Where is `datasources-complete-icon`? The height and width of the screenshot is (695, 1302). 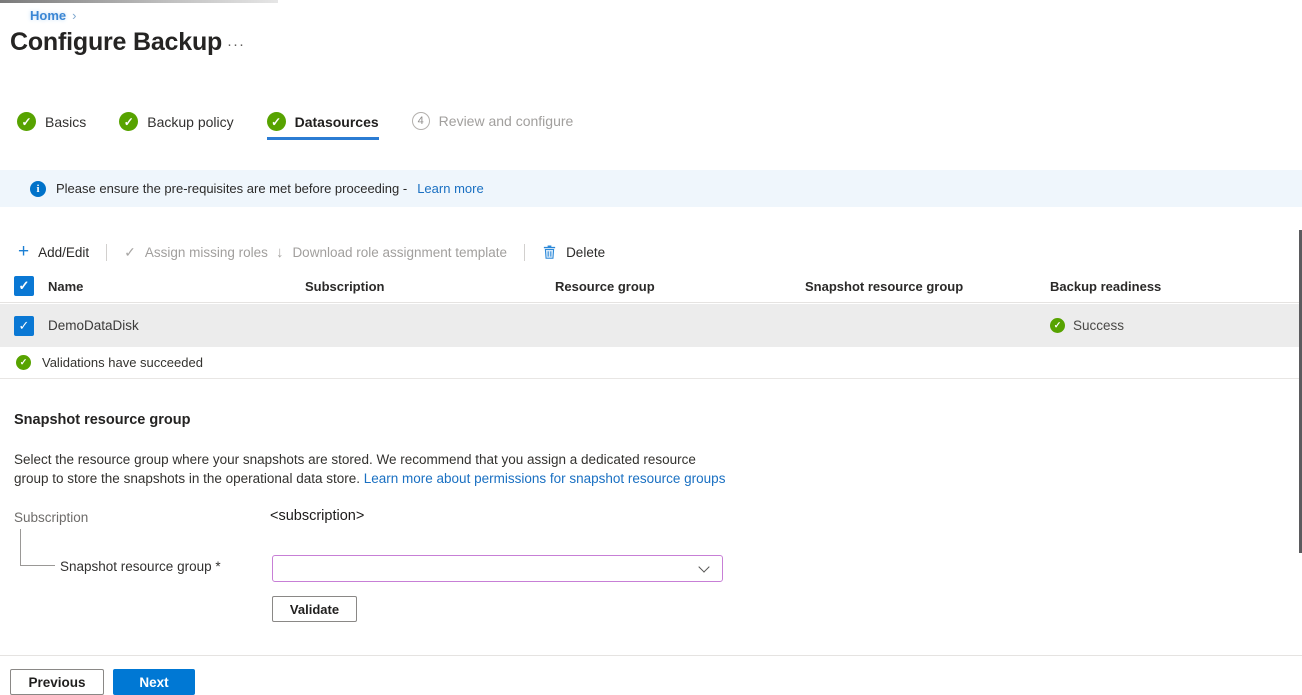
datasources-complete-icon is located at coordinates (276, 121).